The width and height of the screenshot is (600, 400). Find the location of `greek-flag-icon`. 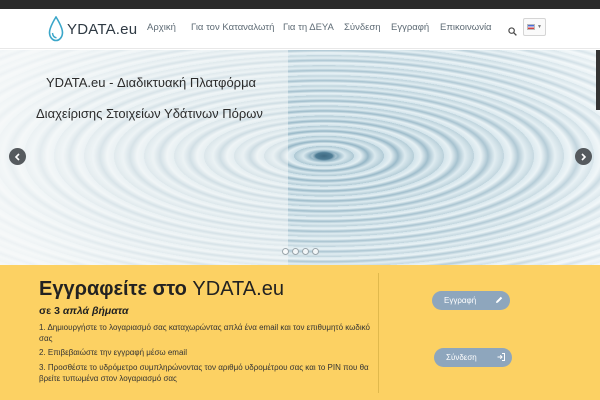

greek-flag-icon is located at coordinates (531, 27).